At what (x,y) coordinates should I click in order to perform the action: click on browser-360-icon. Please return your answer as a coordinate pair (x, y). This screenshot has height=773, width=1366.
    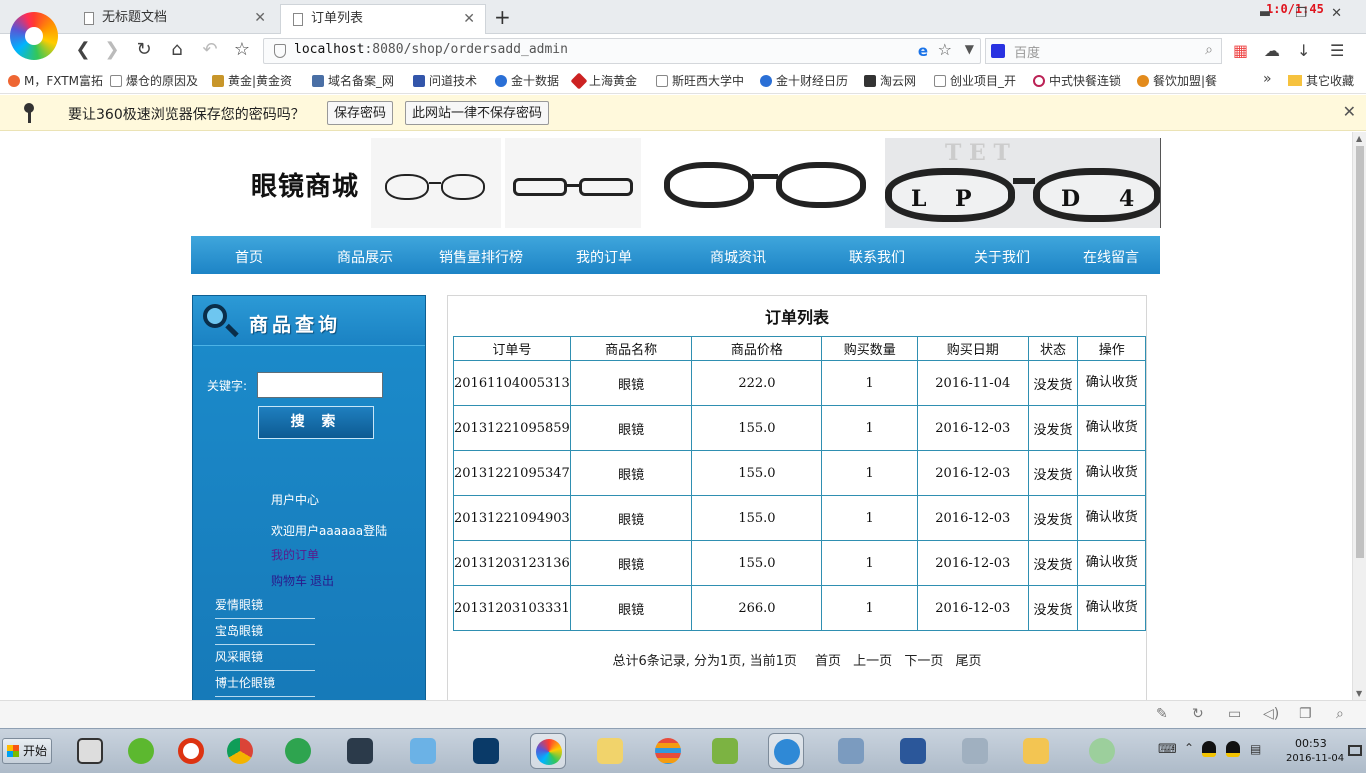
    Looking at the image, I should click on (548, 751).